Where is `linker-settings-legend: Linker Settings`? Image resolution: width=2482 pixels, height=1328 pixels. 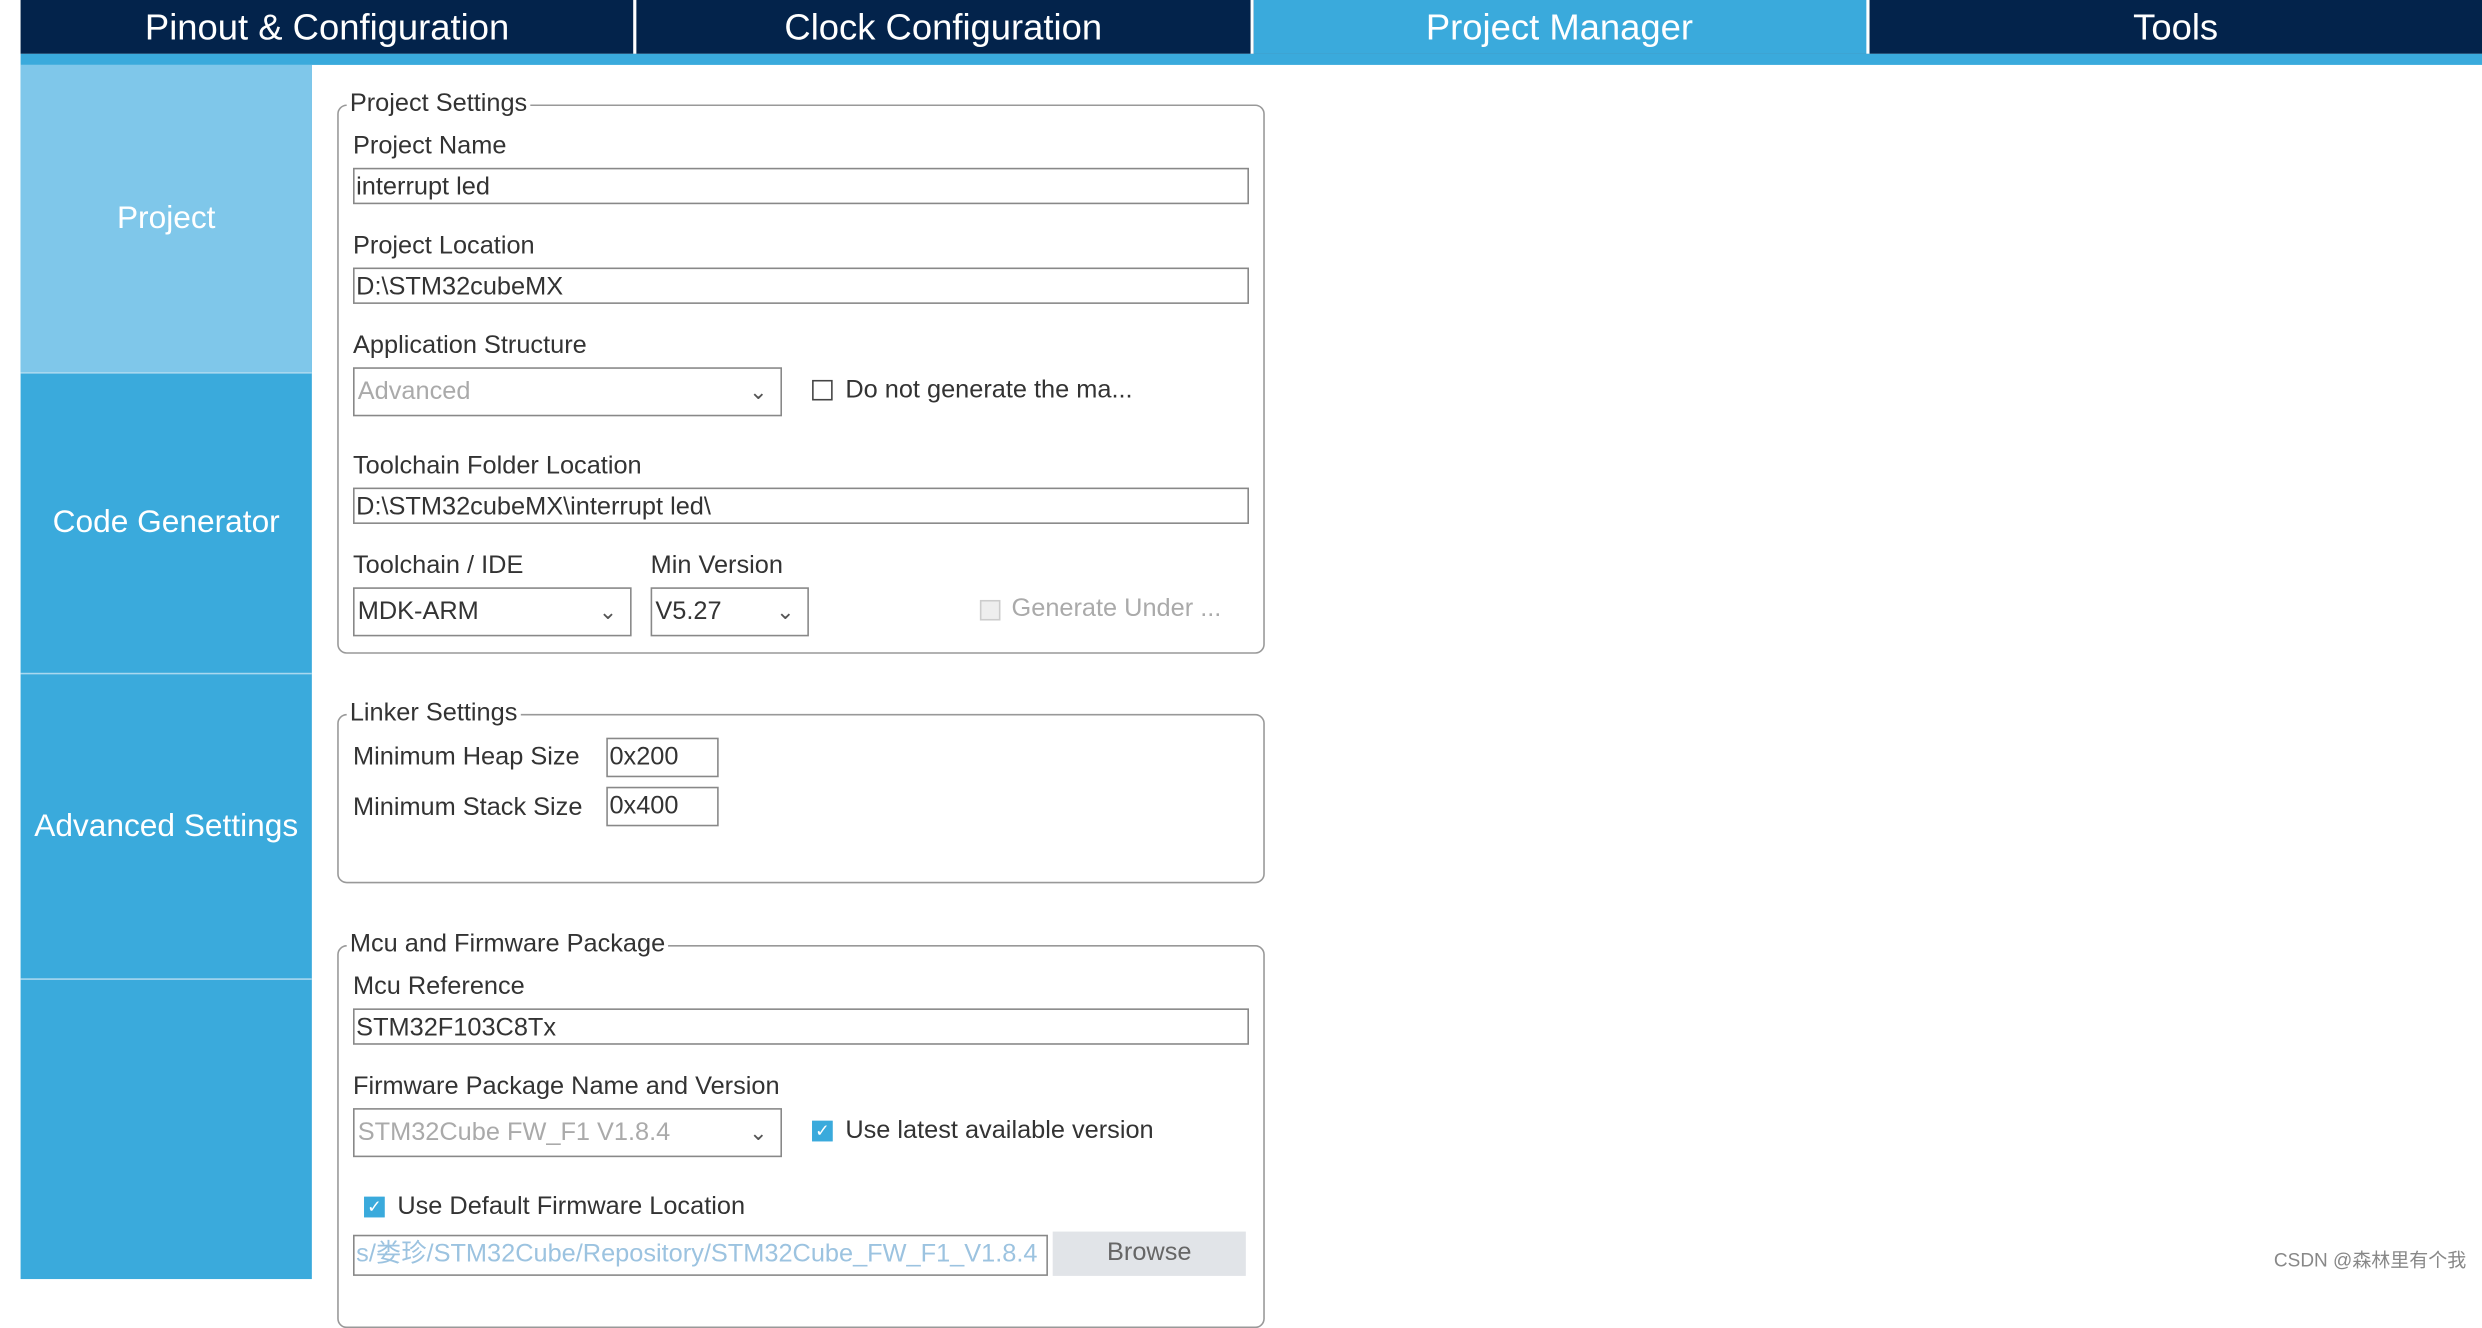
linker-settings-legend: Linker Settings is located at coordinates (433, 714).